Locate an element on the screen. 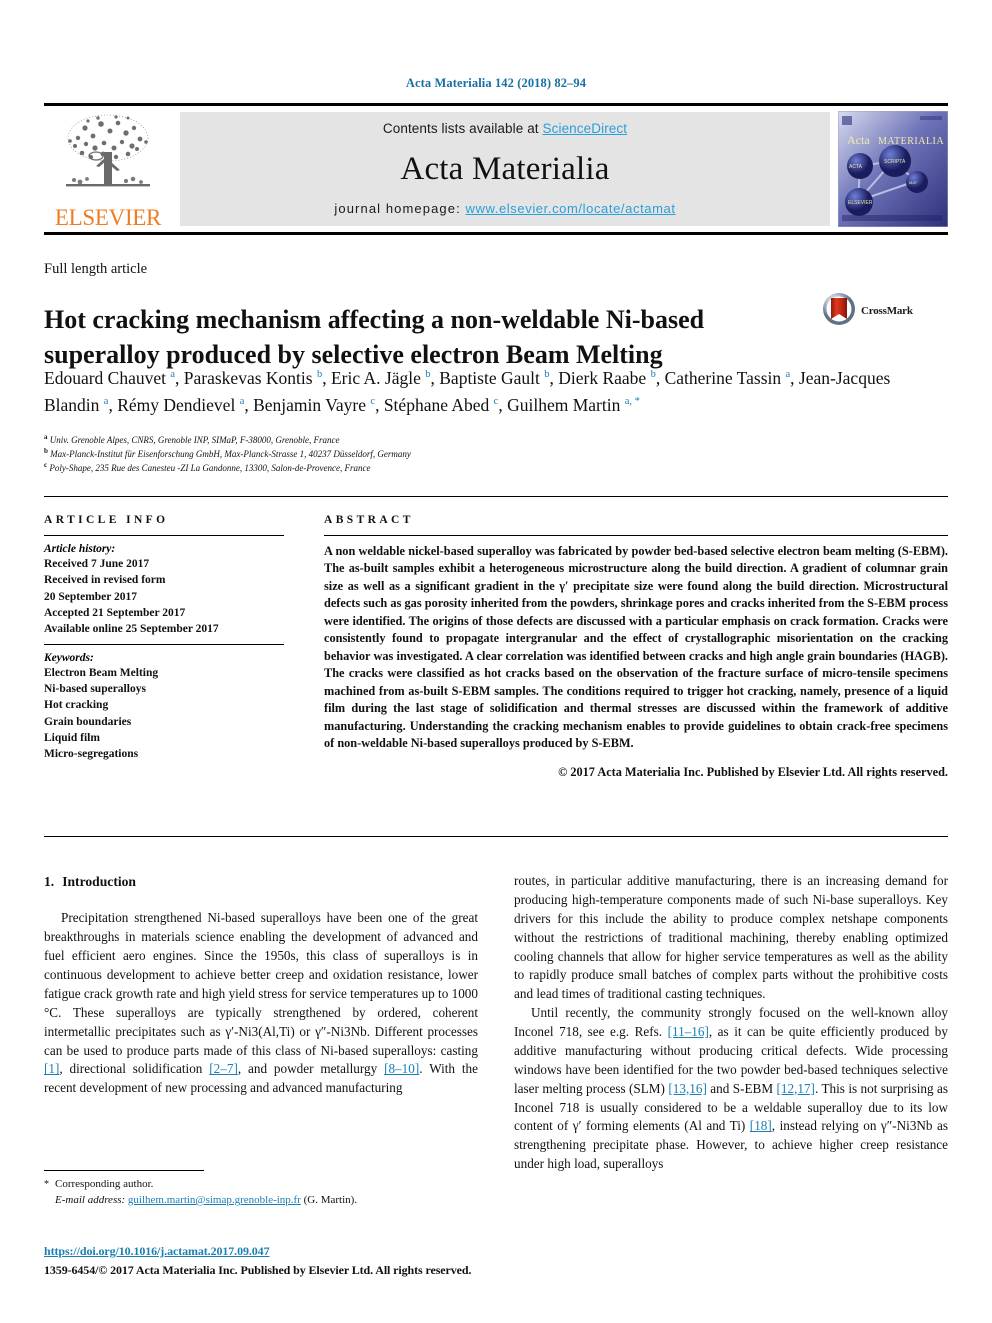  reference-link-13-16: [13,16] is located at coordinates (687, 1088).